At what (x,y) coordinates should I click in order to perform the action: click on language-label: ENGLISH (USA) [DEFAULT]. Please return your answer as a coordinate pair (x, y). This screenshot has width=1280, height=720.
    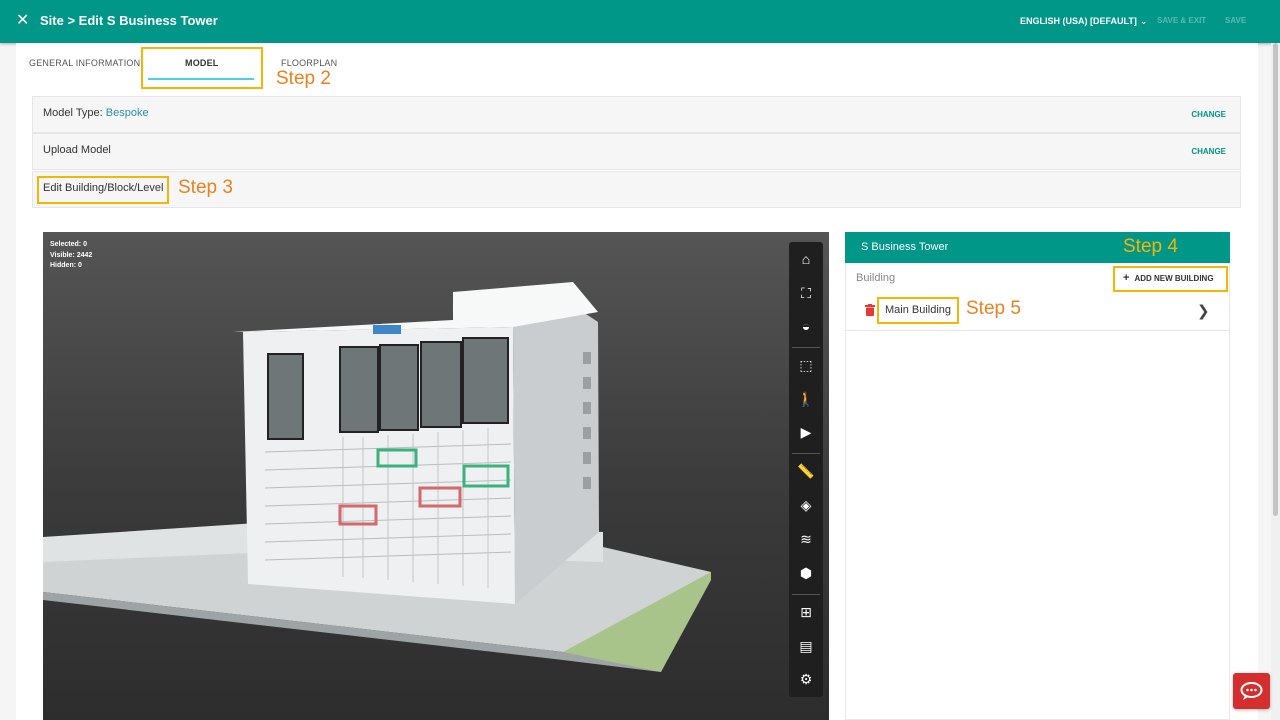
    Looking at the image, I should click on (1078, 21).